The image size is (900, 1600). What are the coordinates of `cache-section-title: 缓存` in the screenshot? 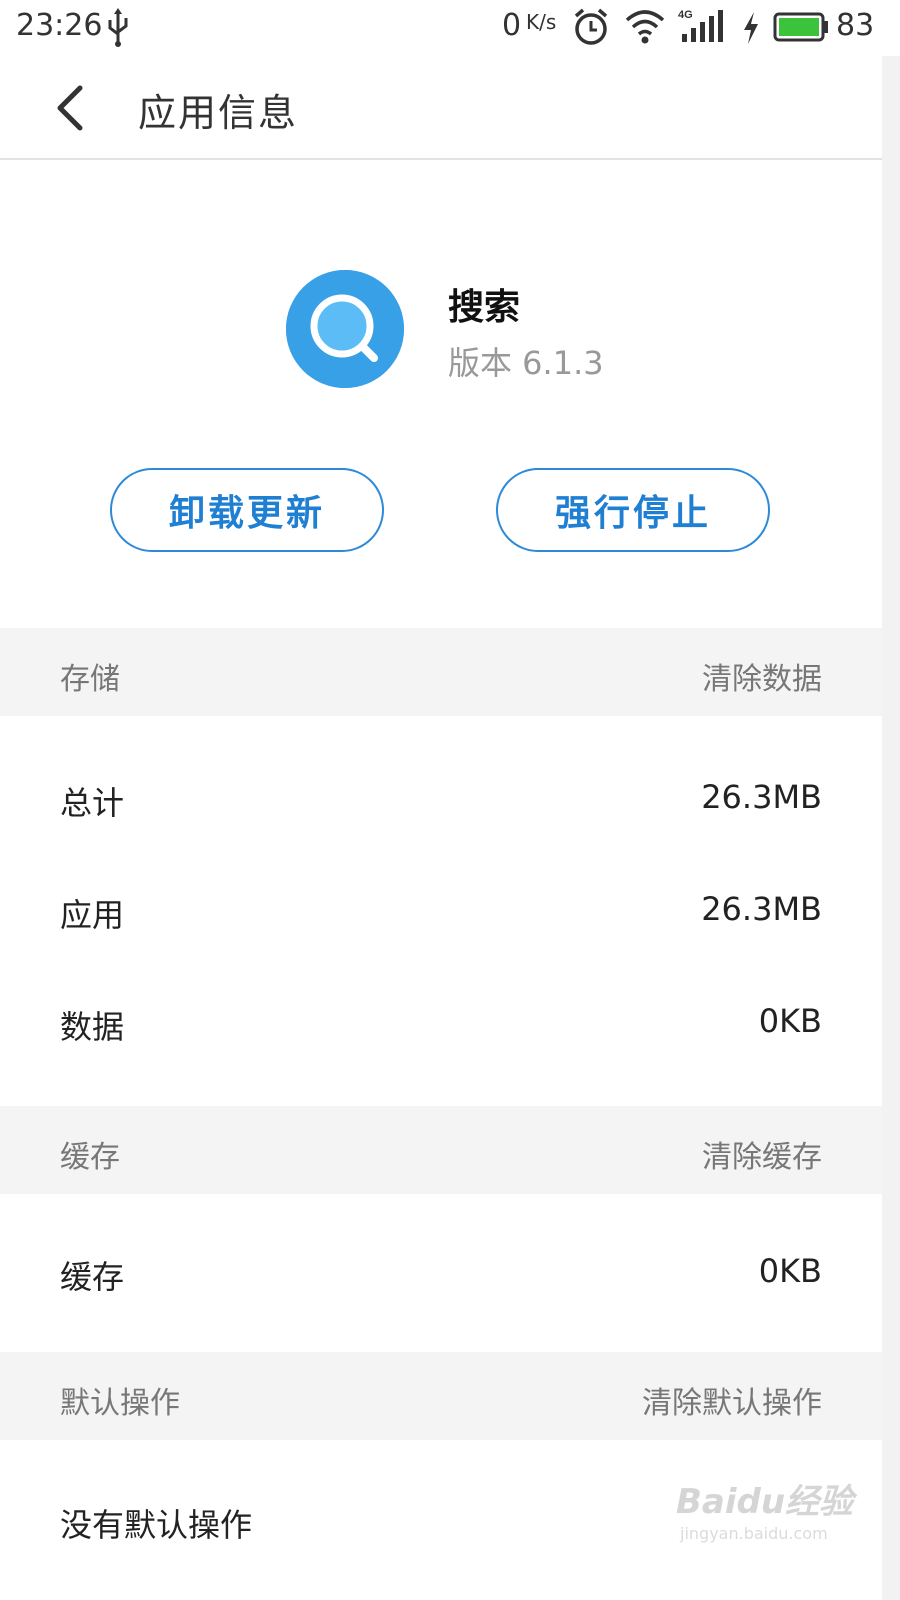 It's located at (90, 1157).